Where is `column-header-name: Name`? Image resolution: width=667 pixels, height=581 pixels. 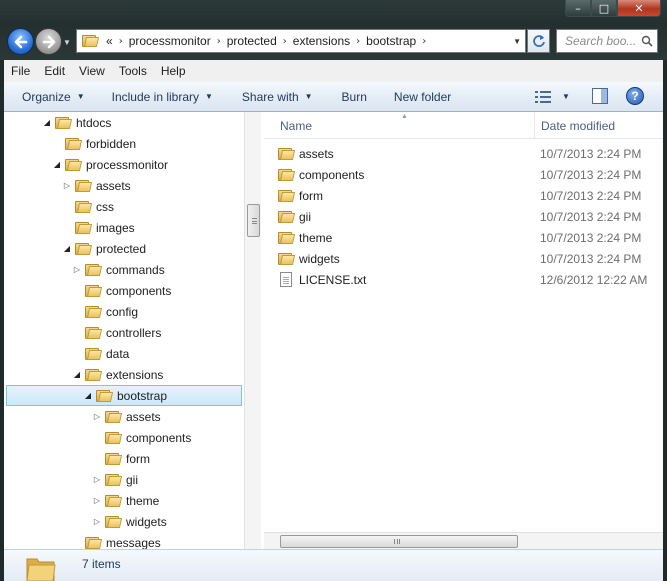
column-header-name: Name is located at coordinates (296, 126).